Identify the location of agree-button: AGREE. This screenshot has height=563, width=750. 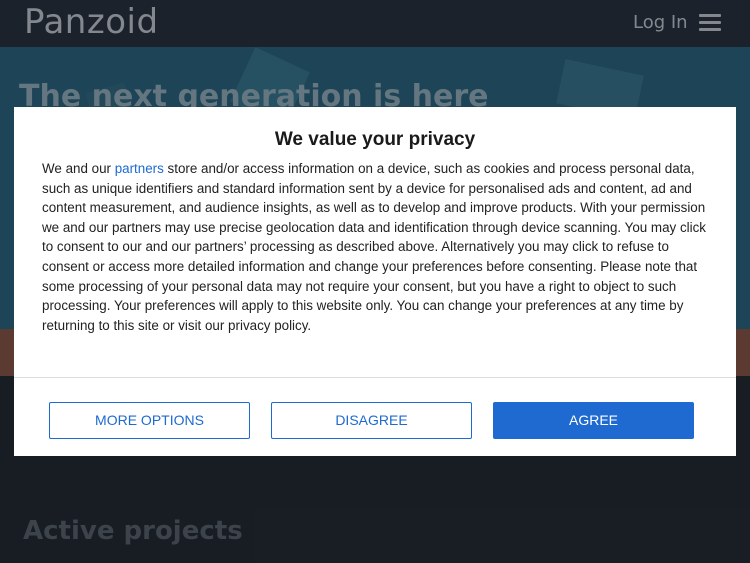
(593, 420).